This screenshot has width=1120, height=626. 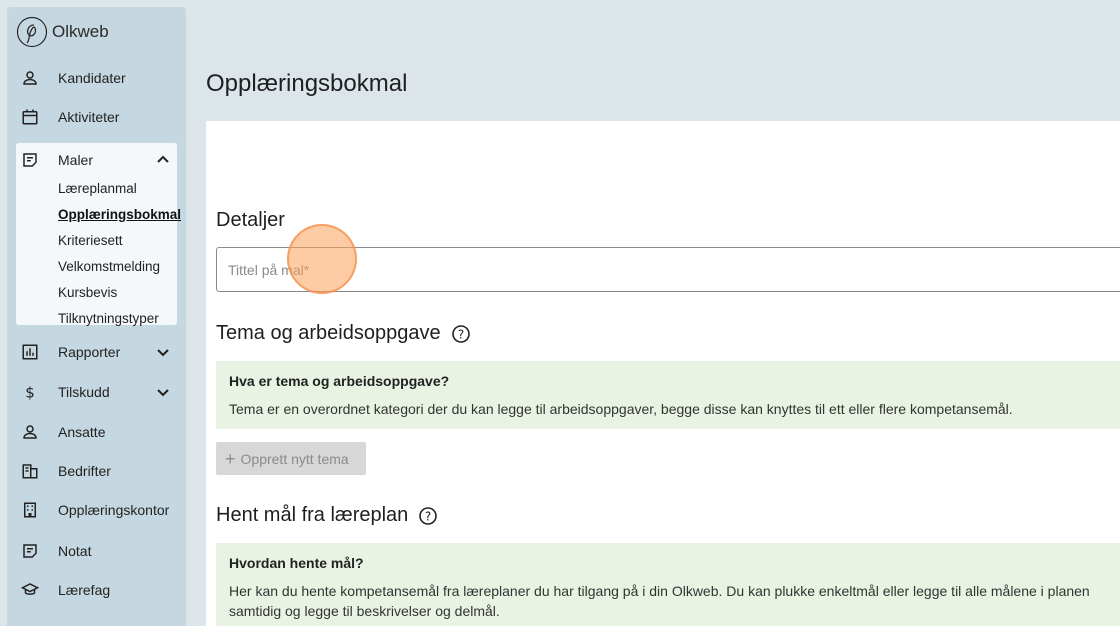 I want to click on sidebar-item-maler: Maler, so click(x=96, y=160).